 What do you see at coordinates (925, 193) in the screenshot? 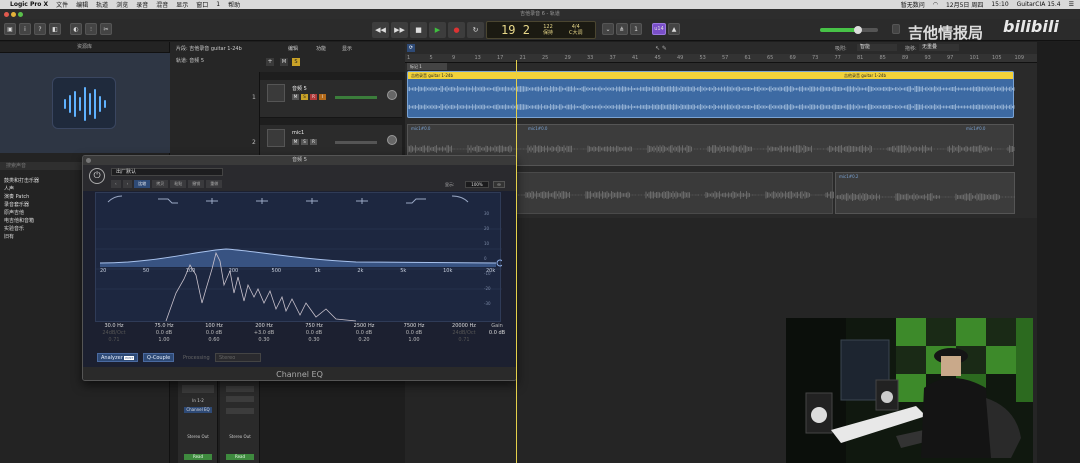
I see `audio-region: mic1#0.2` at bounding box center [925, 193].